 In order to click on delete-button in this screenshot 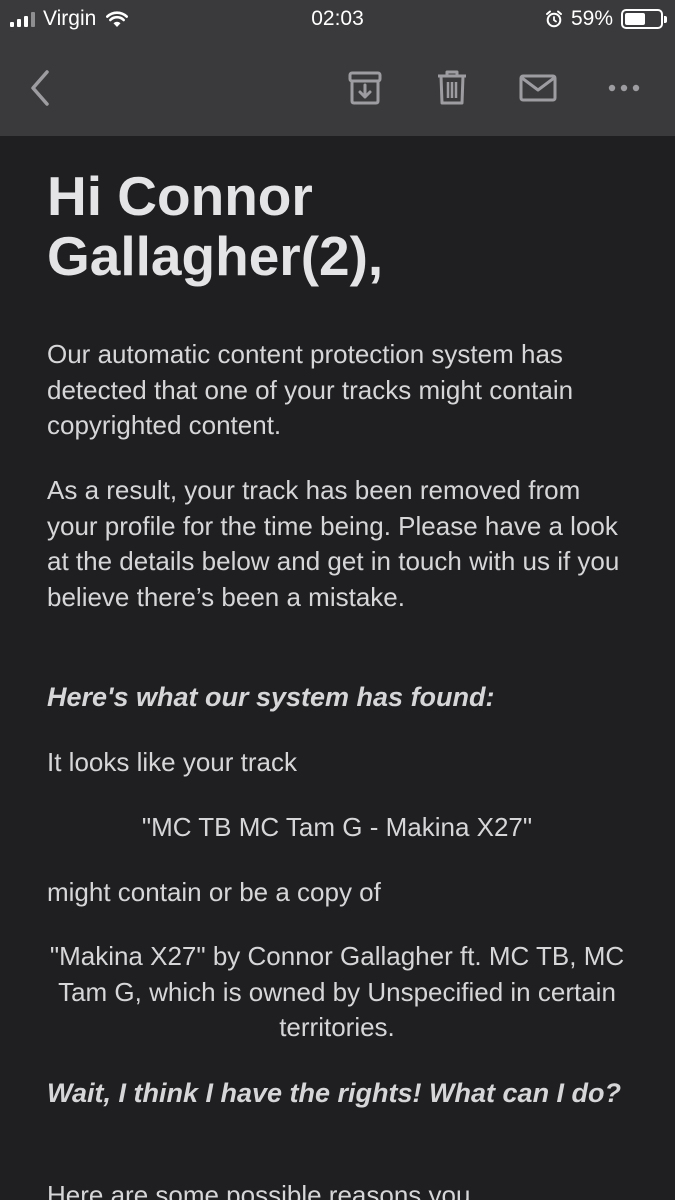, I will do `click(452, 88)`.